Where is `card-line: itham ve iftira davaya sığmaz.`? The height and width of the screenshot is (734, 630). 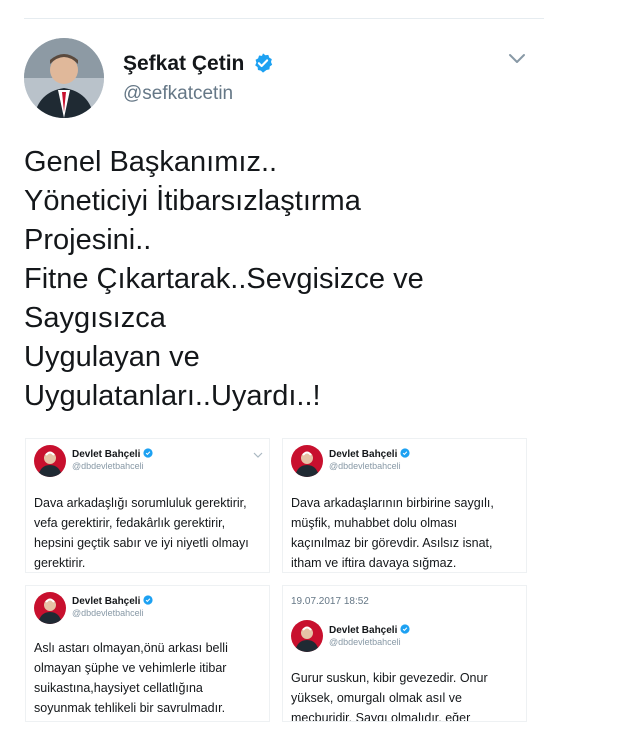
card-line: itham ve iftira davaya sığmaz. is located at coordinates (374, 563).